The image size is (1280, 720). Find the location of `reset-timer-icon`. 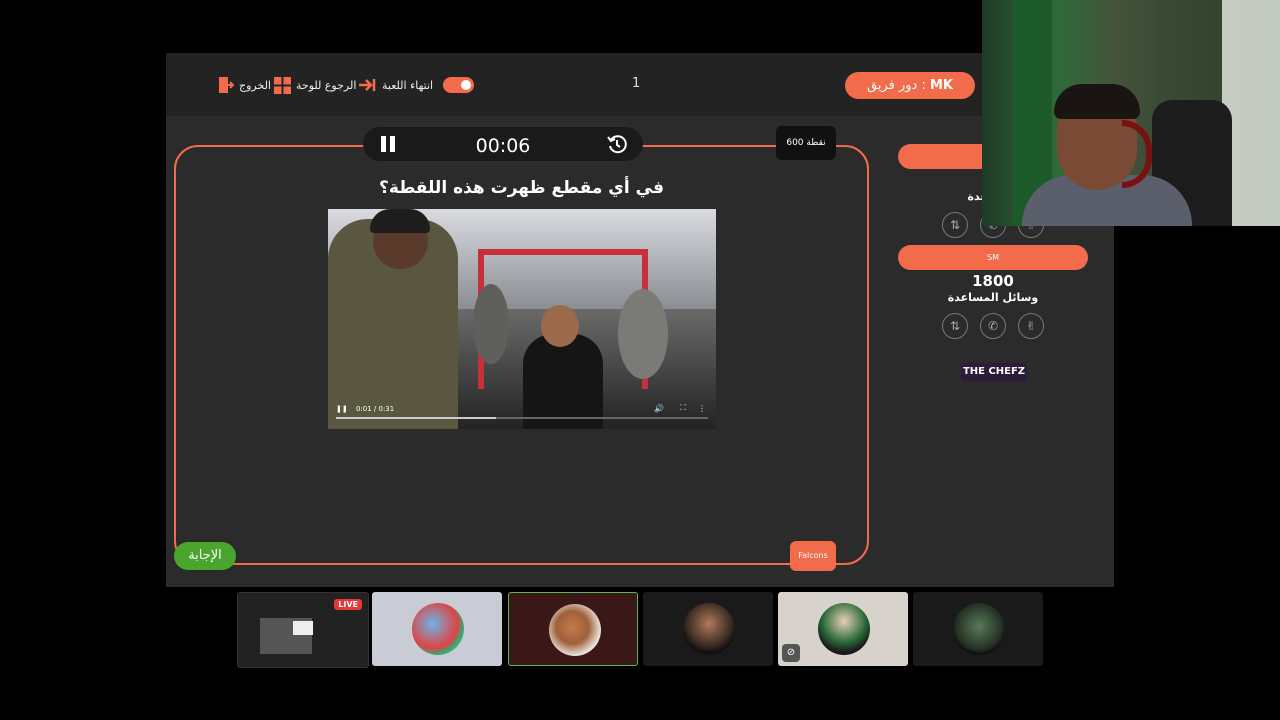

reset-timer-icon is located at coordinates (617, 144).